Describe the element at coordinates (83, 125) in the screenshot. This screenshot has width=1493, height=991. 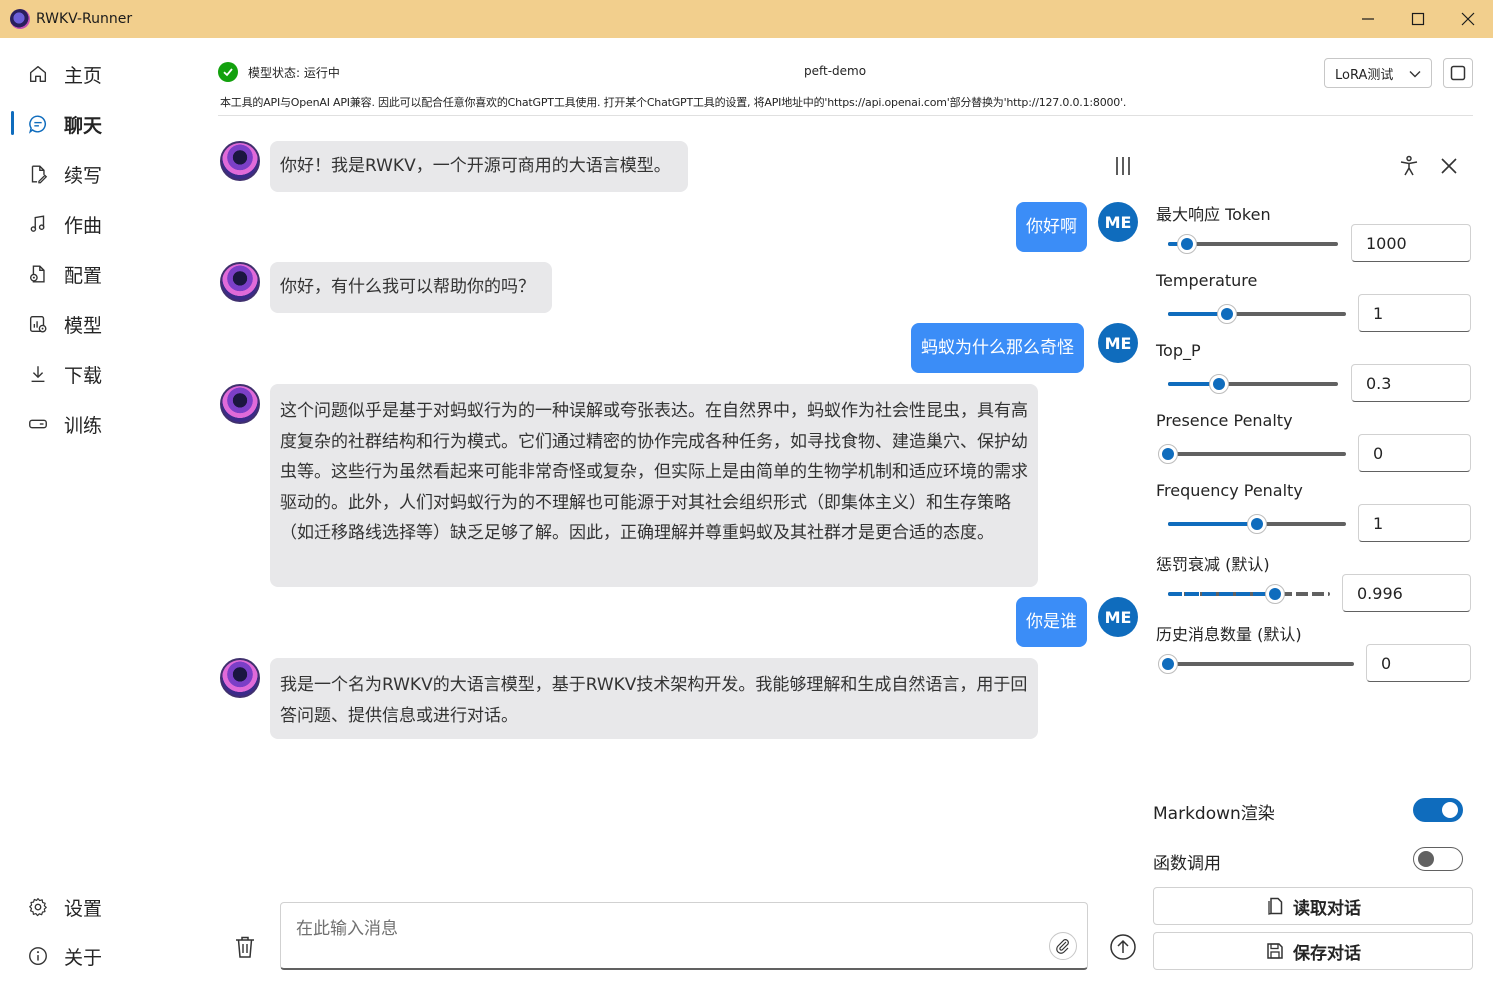
I see `sidebar-item-label: 聊天` at that location.